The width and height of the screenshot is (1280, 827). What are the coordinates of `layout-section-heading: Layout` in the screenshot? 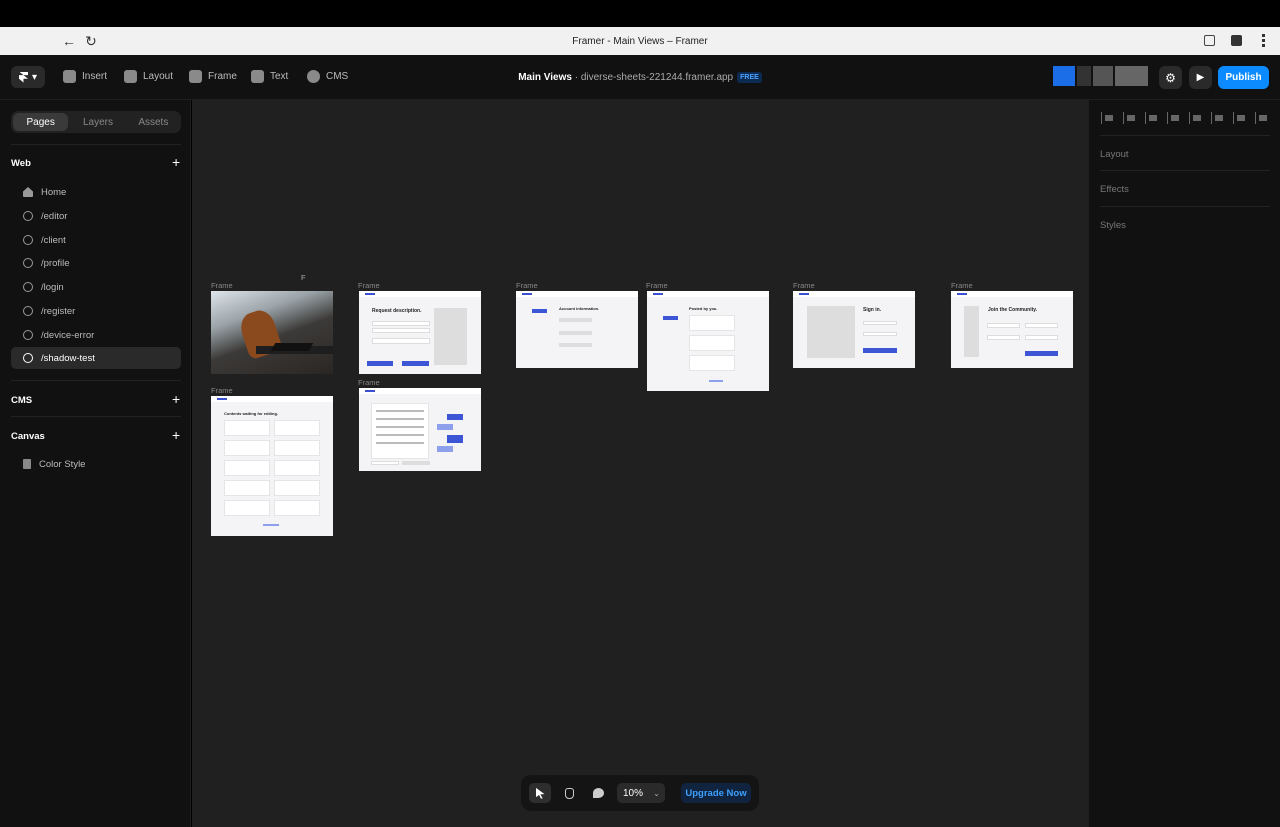 It's located at (1114, 154).